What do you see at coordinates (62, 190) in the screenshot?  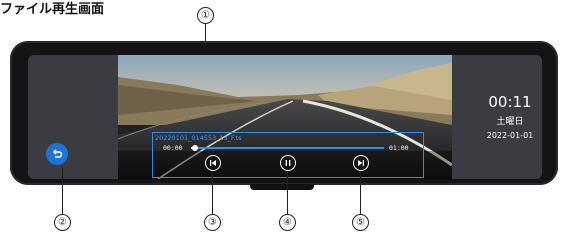 I see `callout-2-leader` at bounding box center [62, 190].